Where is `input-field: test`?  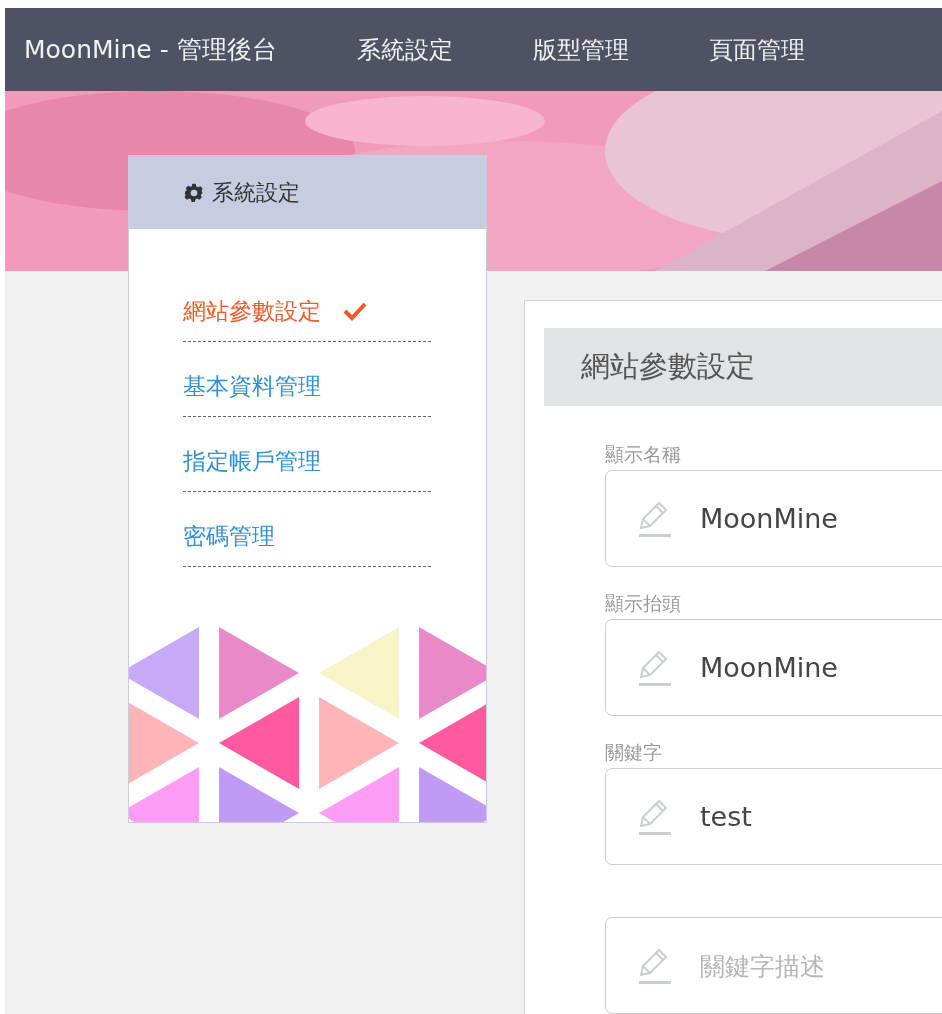
input-field: test is located at coordinates (773, 816).